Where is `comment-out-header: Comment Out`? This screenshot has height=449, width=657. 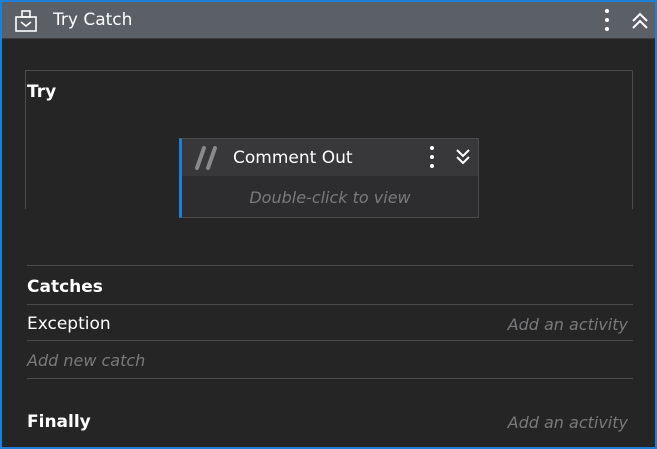 comment-out-header: Comment Out is located at coordinates (330, 157).